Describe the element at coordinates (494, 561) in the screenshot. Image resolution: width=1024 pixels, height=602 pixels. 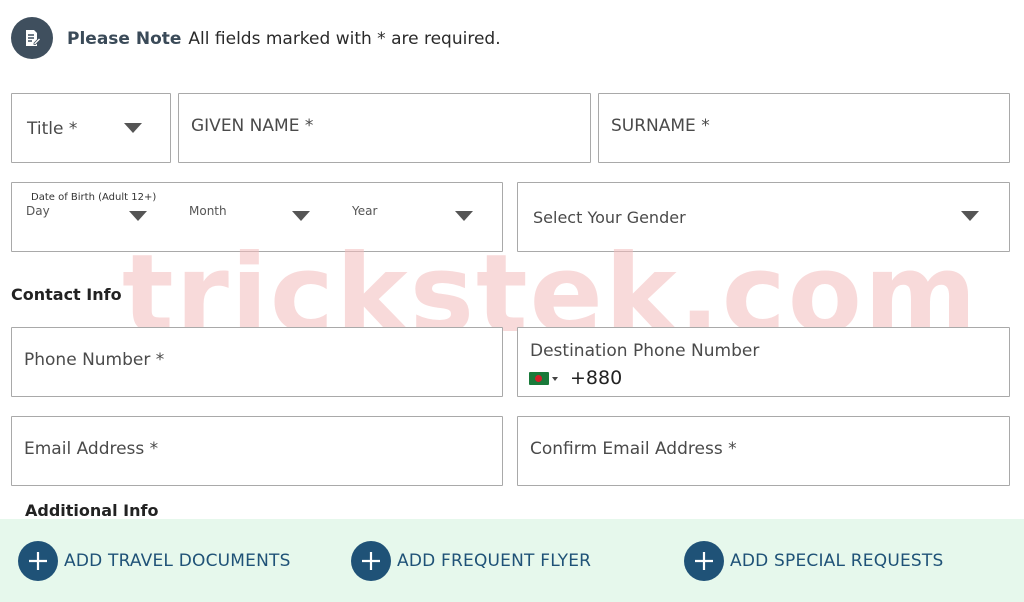
I see `add-frequent-flyer-label: ADD FREQUENT FLYER` at that location.